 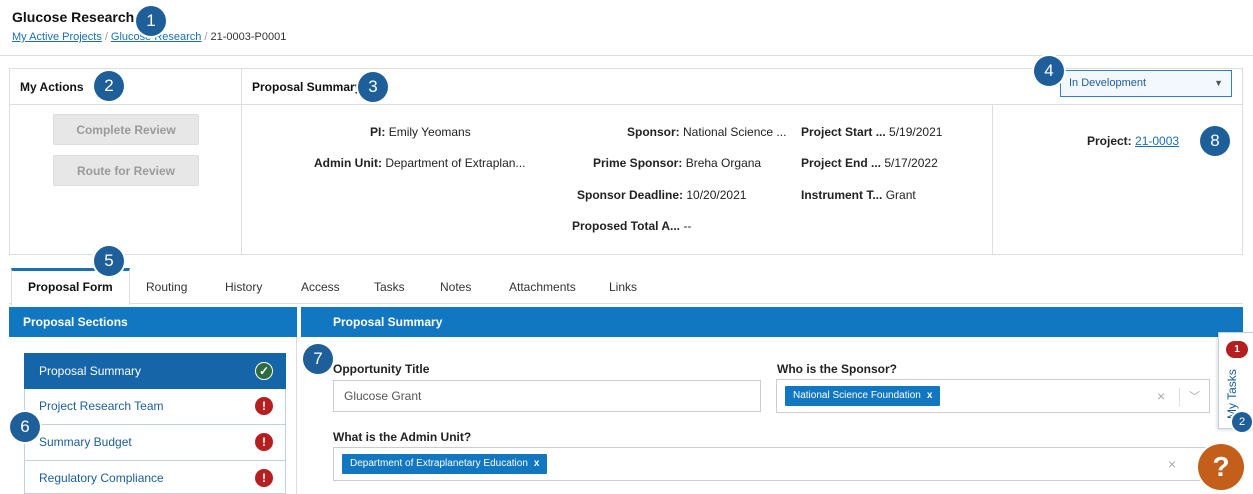 I want to click on section-item-proposal-summary: Proposal Summary ✓, so click(x=155, y=371).